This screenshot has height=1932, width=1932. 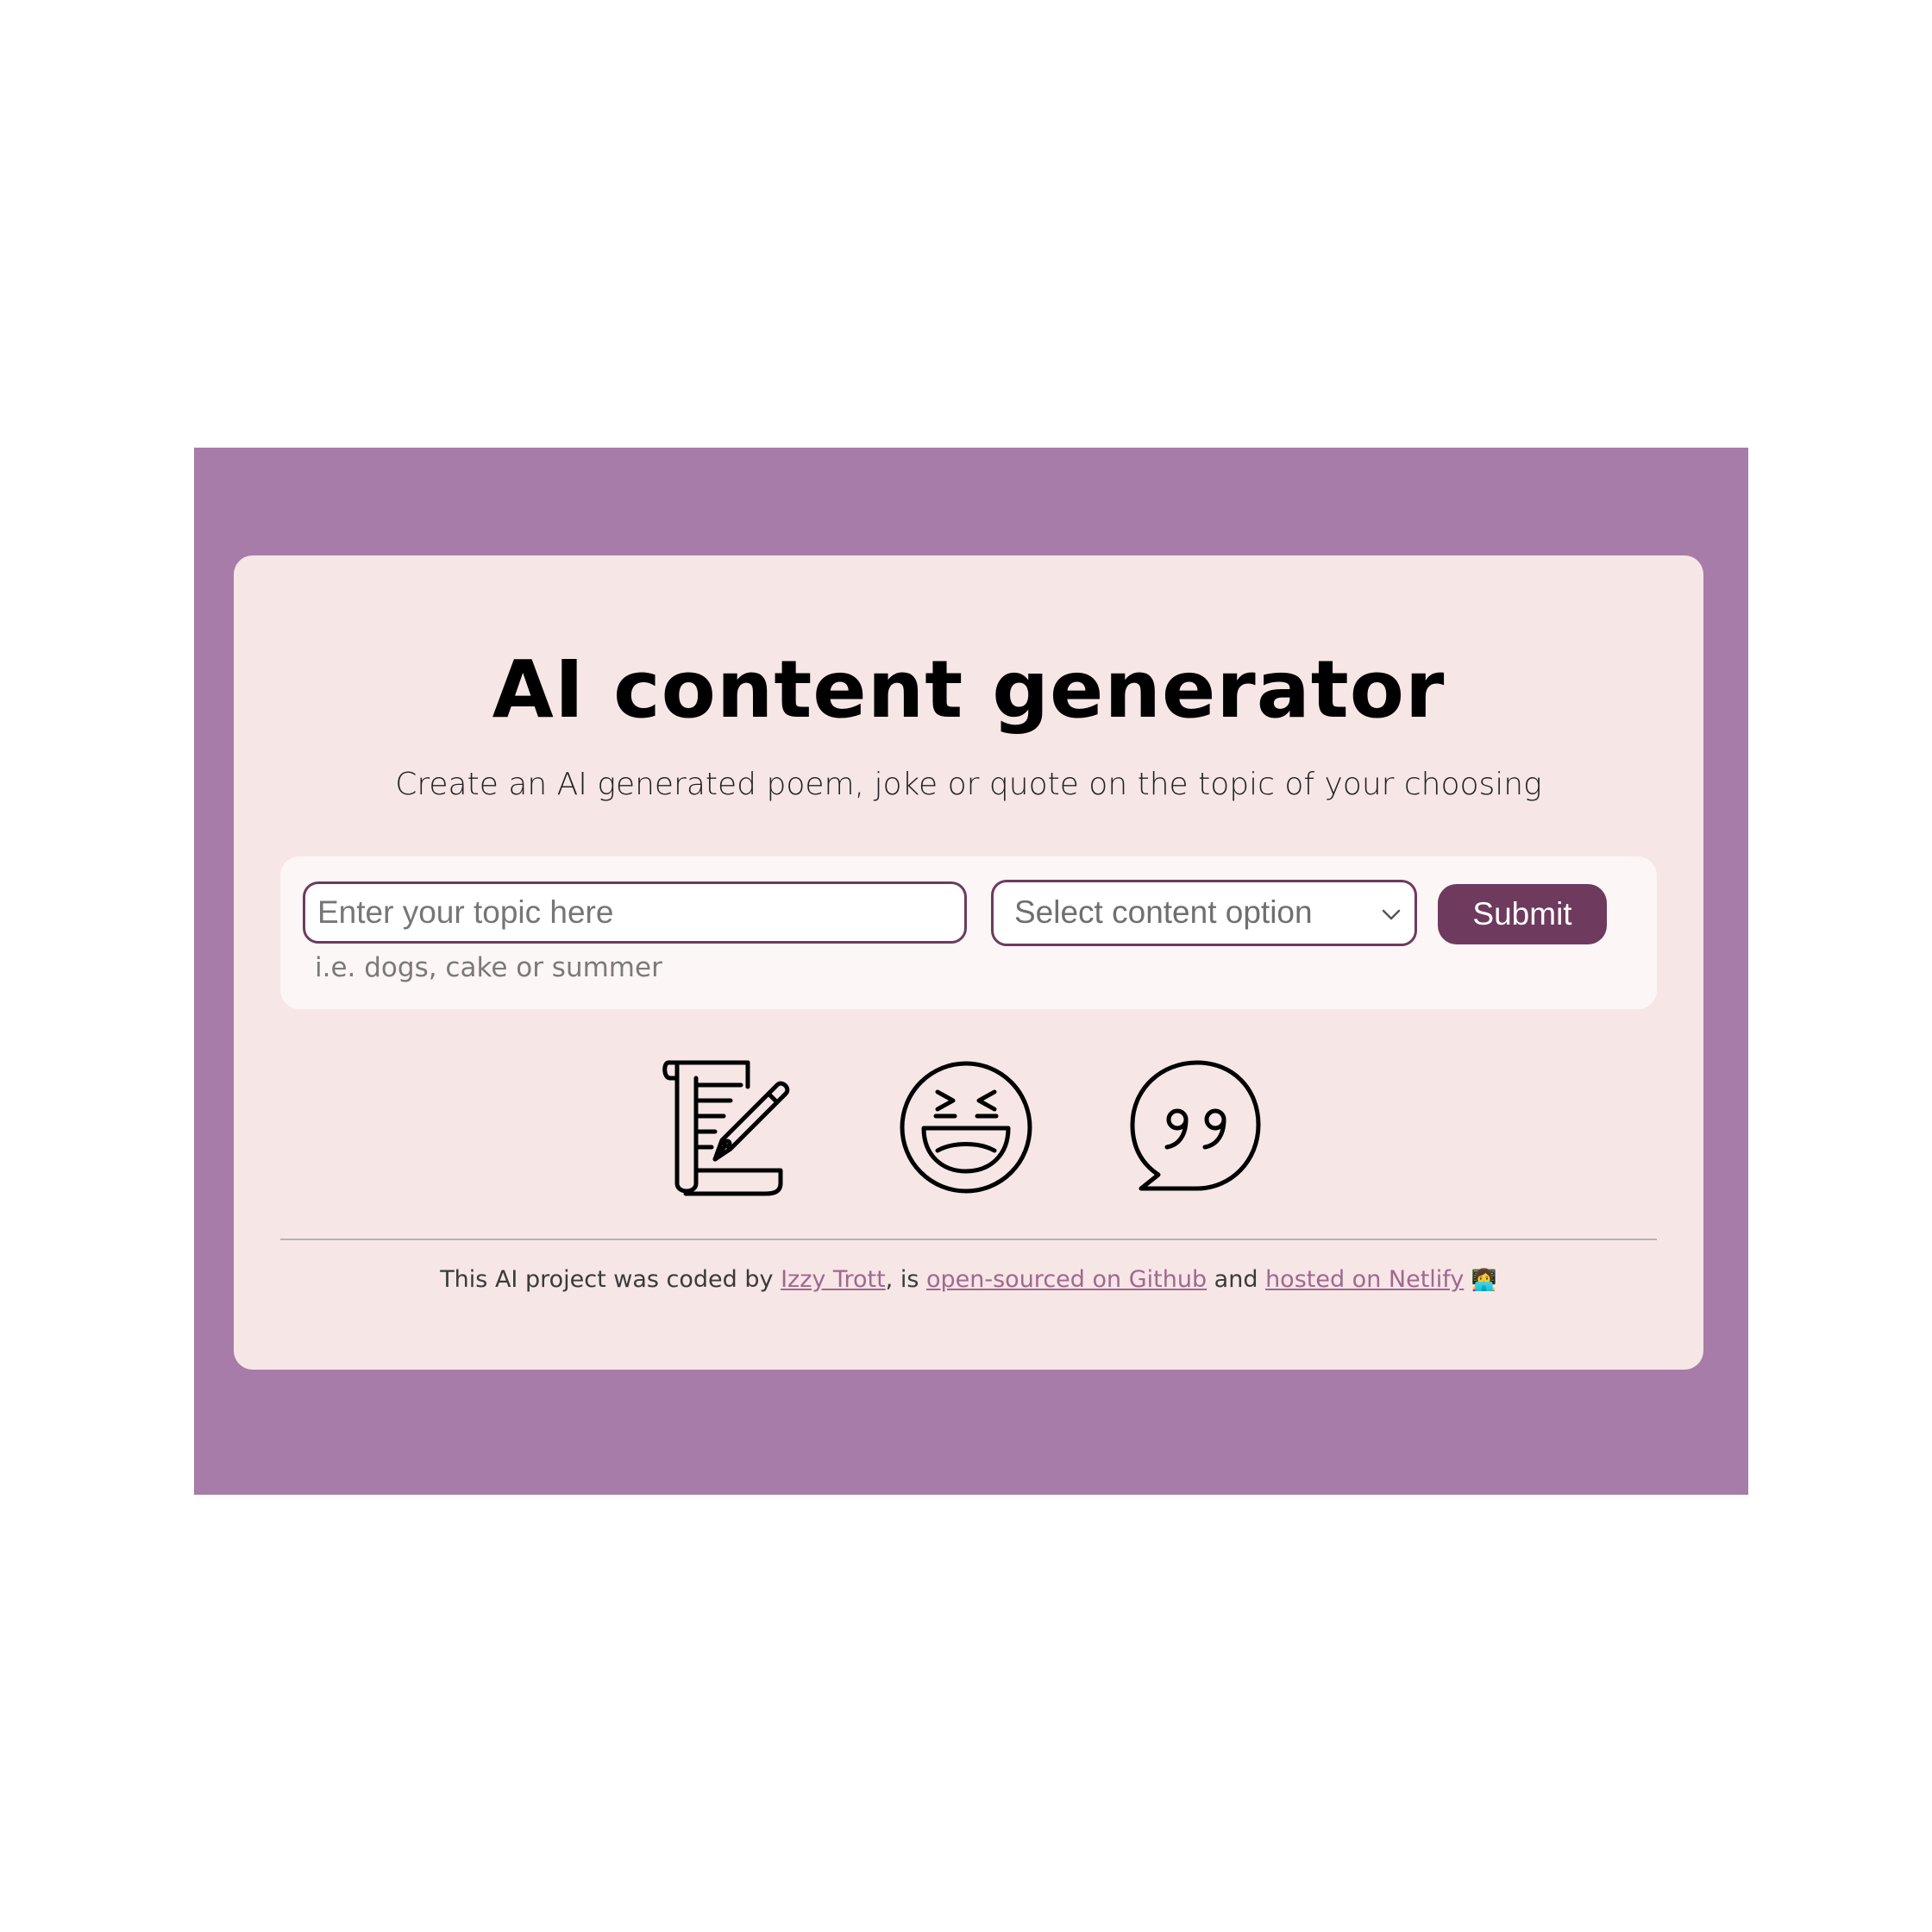 What do you see at coordinates (1391, 914) in the screenshot?
I see `chevron-down-icon` at bounding box center [1391, 914].